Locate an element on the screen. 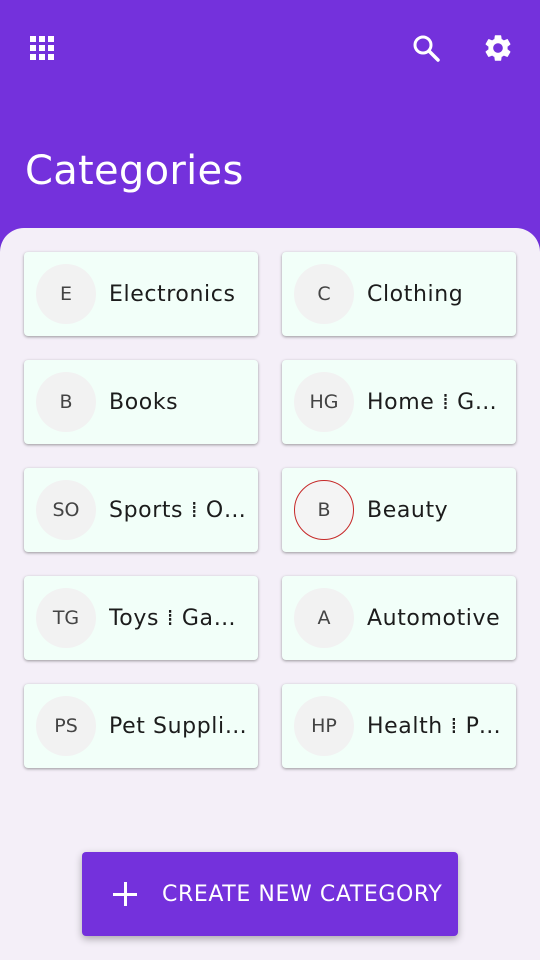 The image size is (540, 960). apps-grid-icon is located at coordinates (42, 48).